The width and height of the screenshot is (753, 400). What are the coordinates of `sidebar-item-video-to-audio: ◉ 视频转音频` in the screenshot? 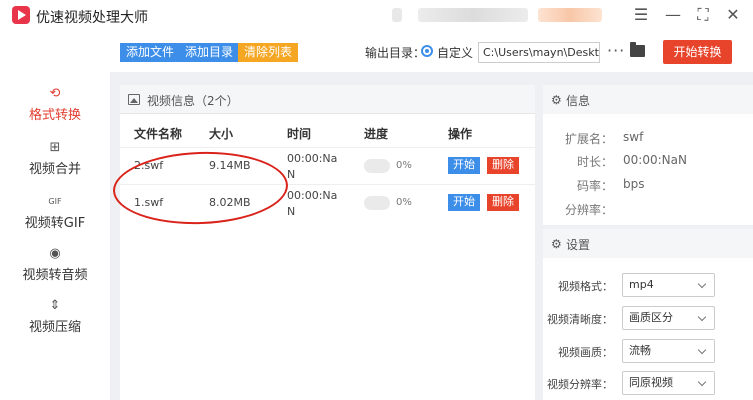 It's located at (55, 270).